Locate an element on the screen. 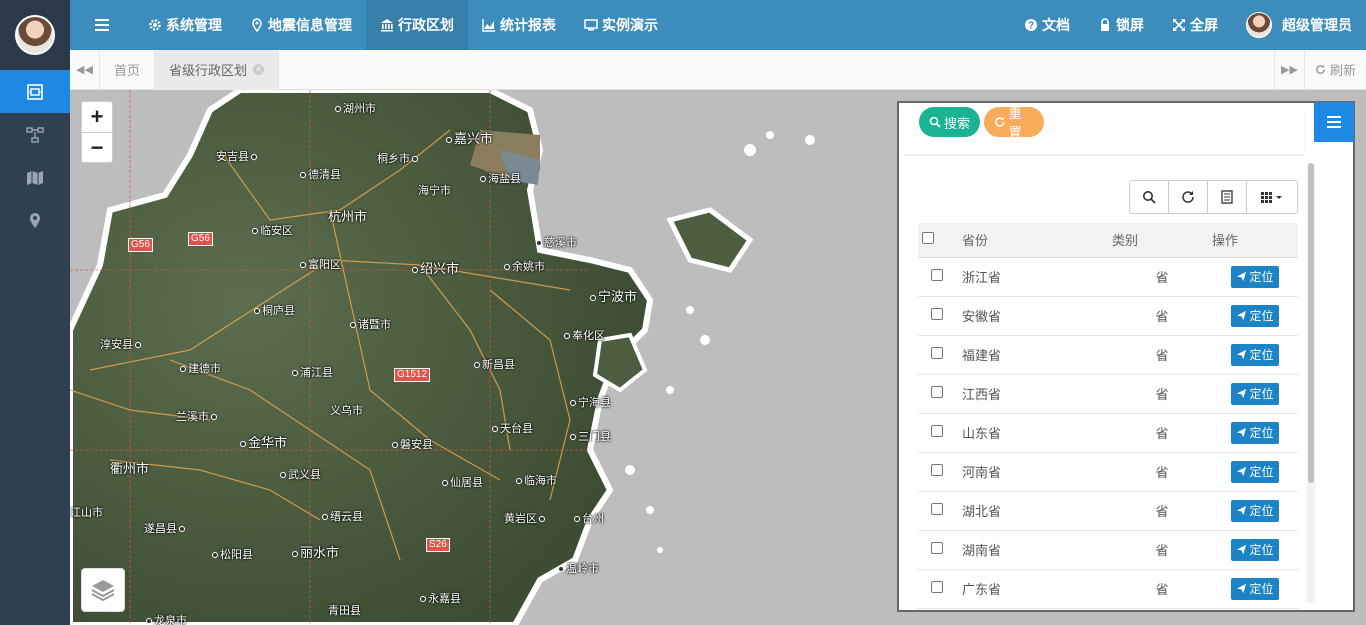  backward-icon: ◀◀ is located at coordinates (84, 70).